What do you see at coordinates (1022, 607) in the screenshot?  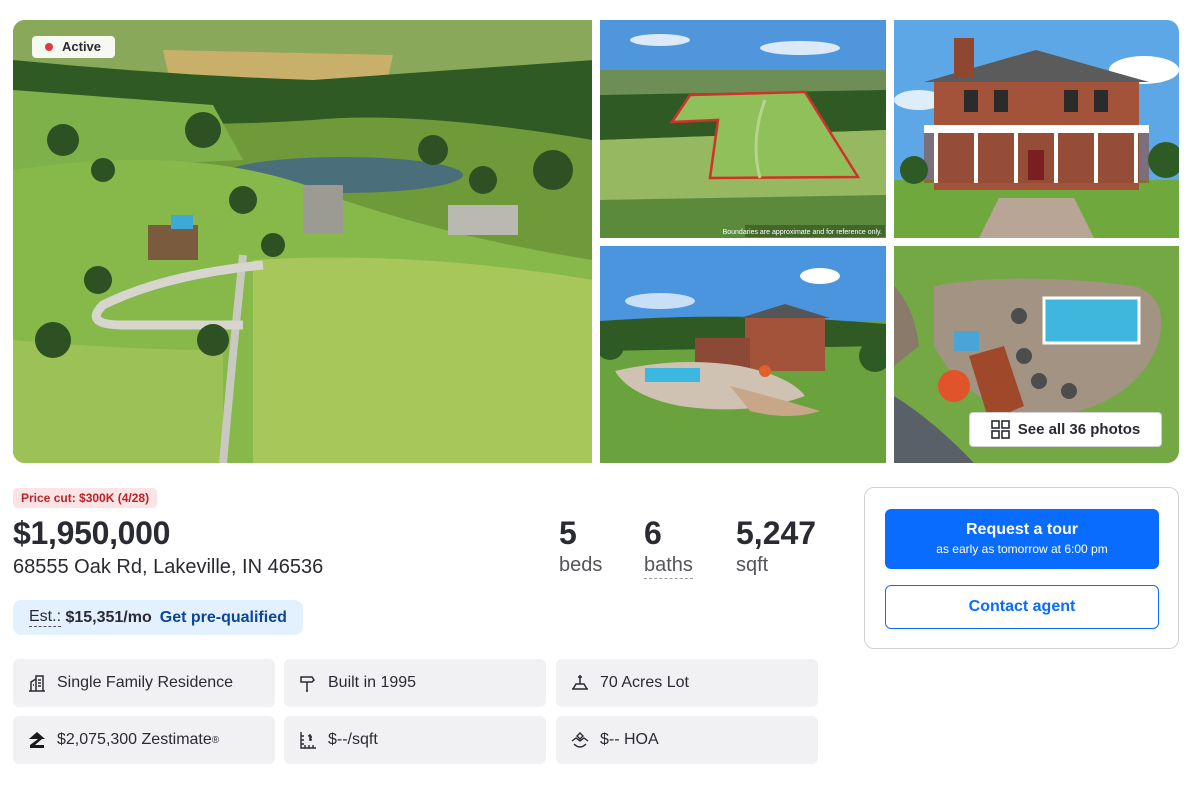 I see `contact-agent-button: Contact agent` at bounding box center [1022, 607].